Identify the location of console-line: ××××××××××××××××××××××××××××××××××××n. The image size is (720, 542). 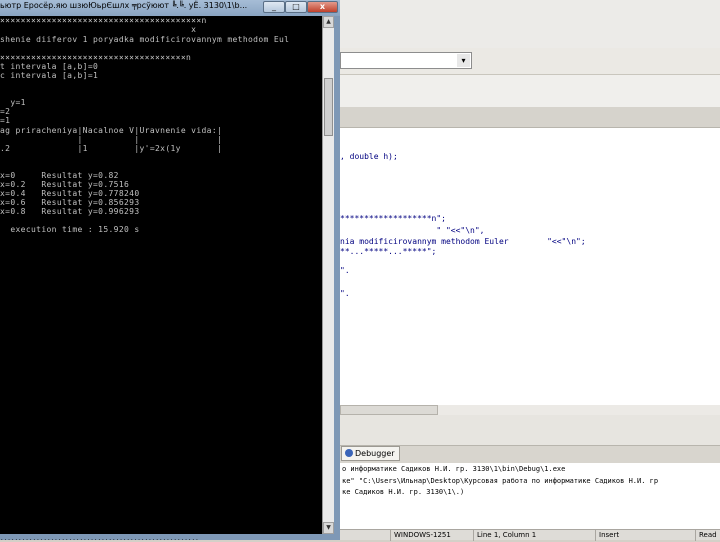
(96, 57).